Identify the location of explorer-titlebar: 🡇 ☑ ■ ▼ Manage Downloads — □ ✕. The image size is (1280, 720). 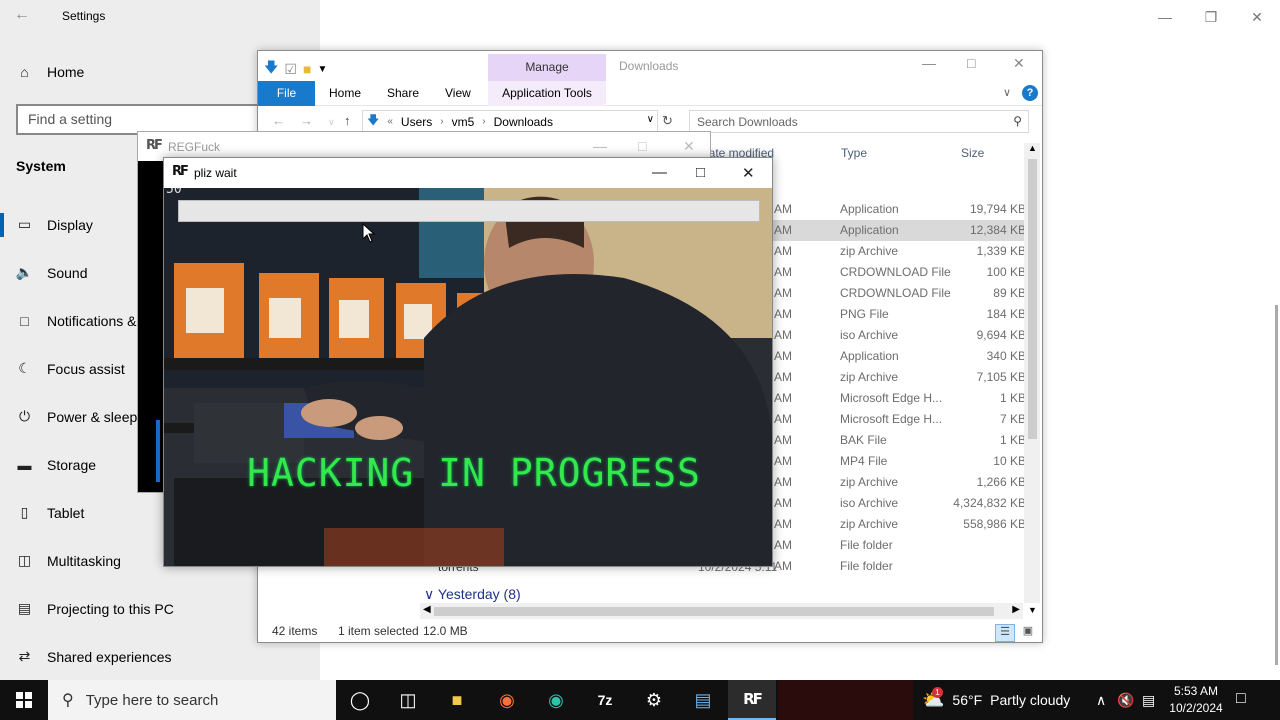
(650, 66).